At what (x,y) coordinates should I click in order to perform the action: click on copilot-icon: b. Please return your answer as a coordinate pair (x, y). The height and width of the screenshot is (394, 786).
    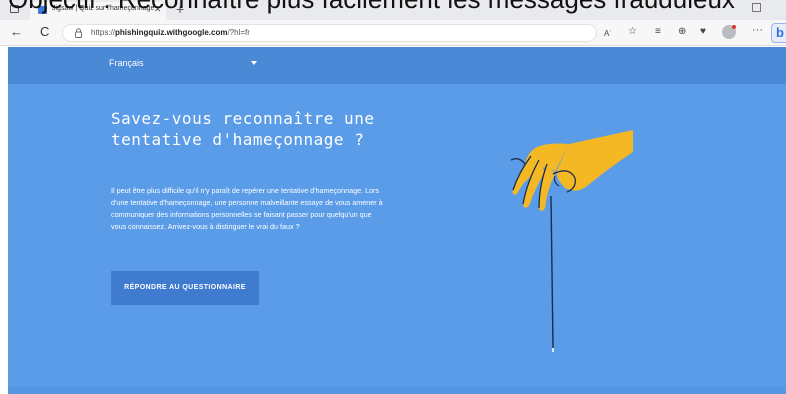
    Looking at the image, I should click on (780, 32).